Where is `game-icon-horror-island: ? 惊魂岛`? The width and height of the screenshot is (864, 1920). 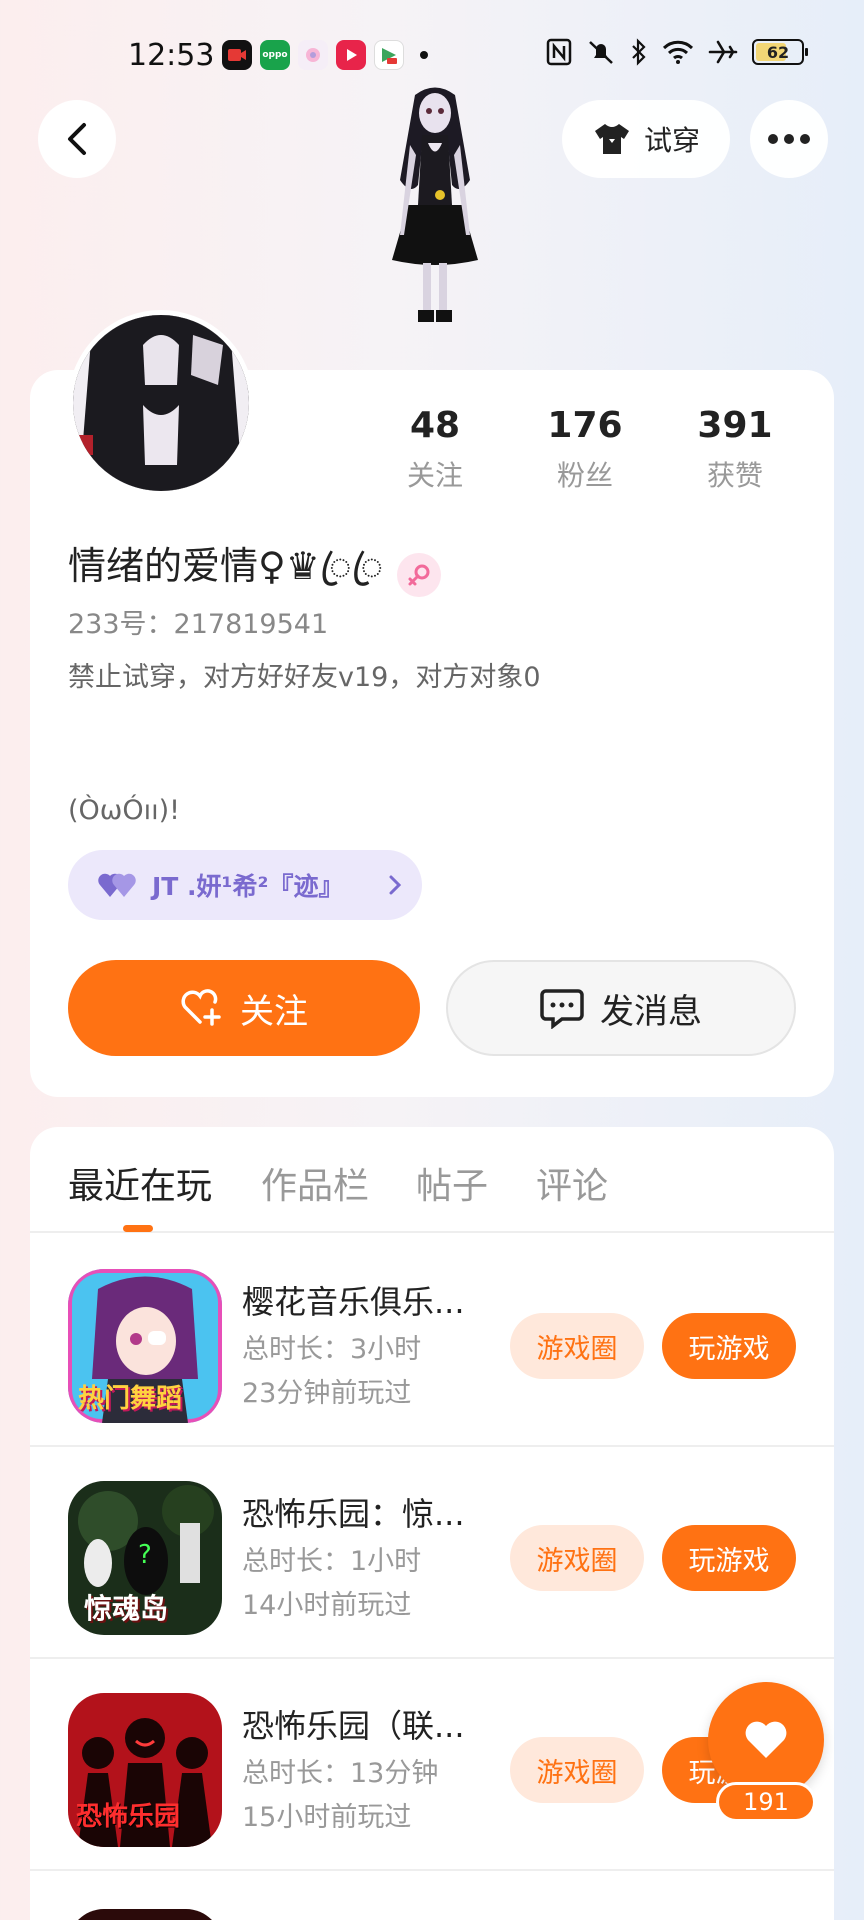
game-icon-horror-island: ? 惊魂岛 is located at coordinates (145, 1558).